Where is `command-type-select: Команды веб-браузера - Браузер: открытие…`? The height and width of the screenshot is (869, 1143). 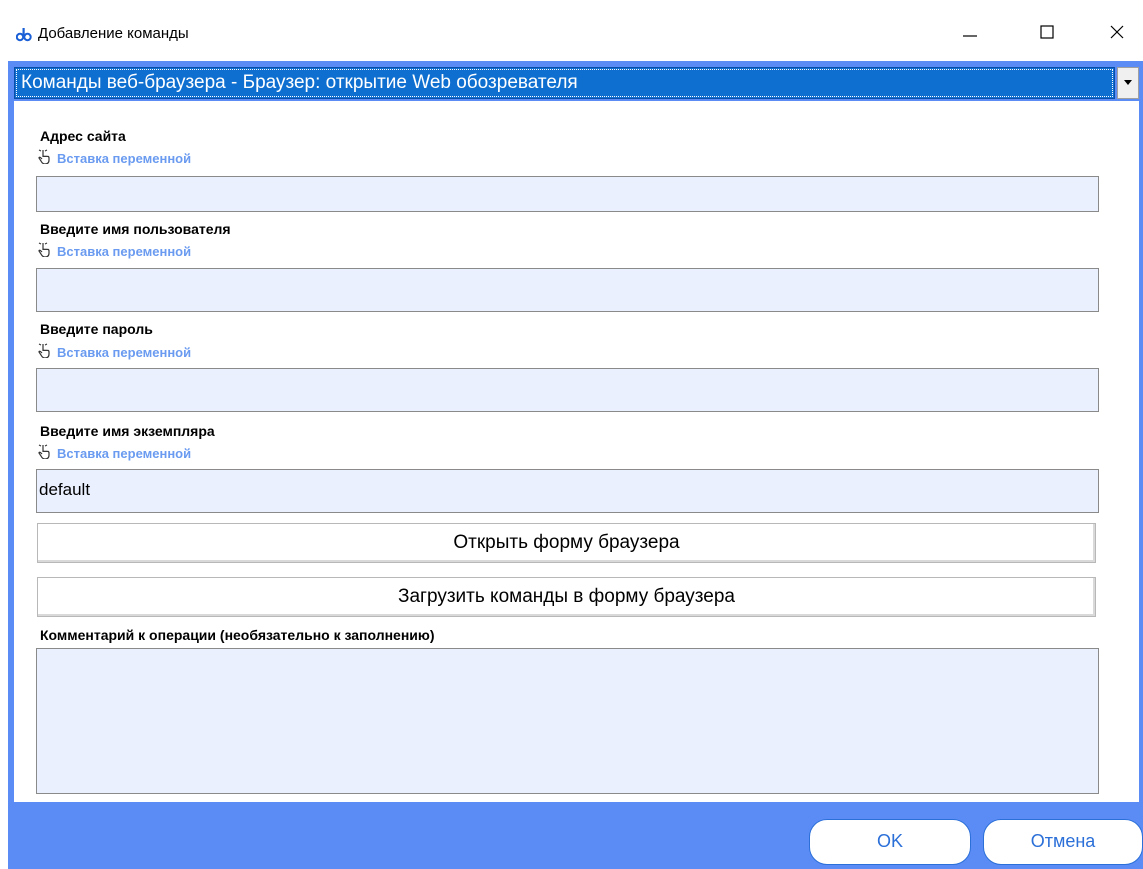
command-type-select: Команды веб-браузера - Браузер: открытие… is located at coordinates (564, 83).